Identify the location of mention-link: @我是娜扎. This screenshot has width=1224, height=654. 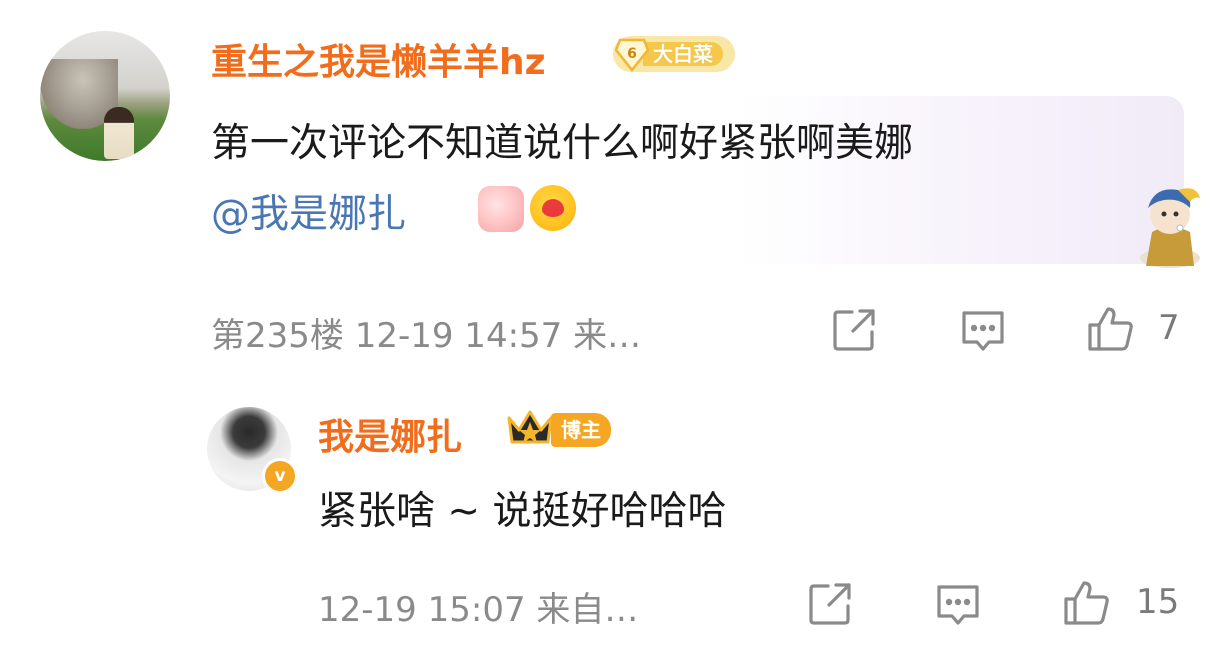
(308, 211).